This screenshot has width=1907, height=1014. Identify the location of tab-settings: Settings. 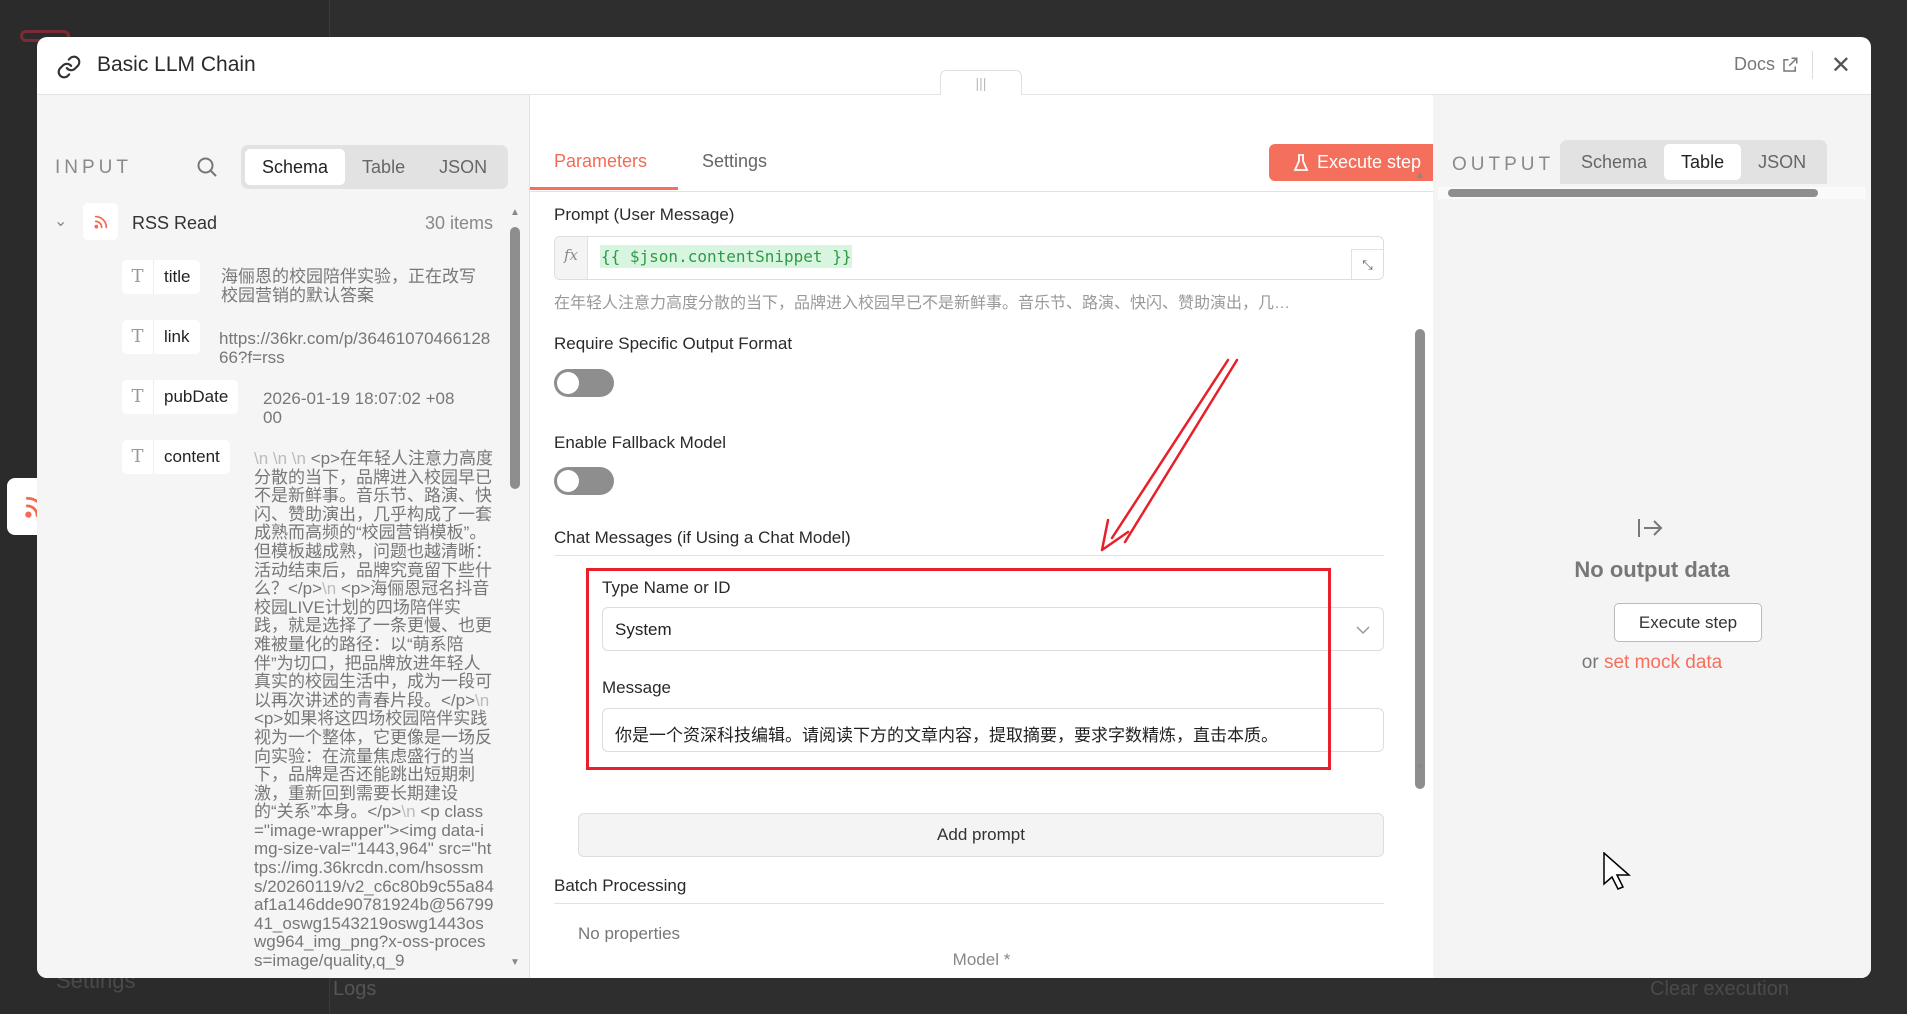
(734, 161).